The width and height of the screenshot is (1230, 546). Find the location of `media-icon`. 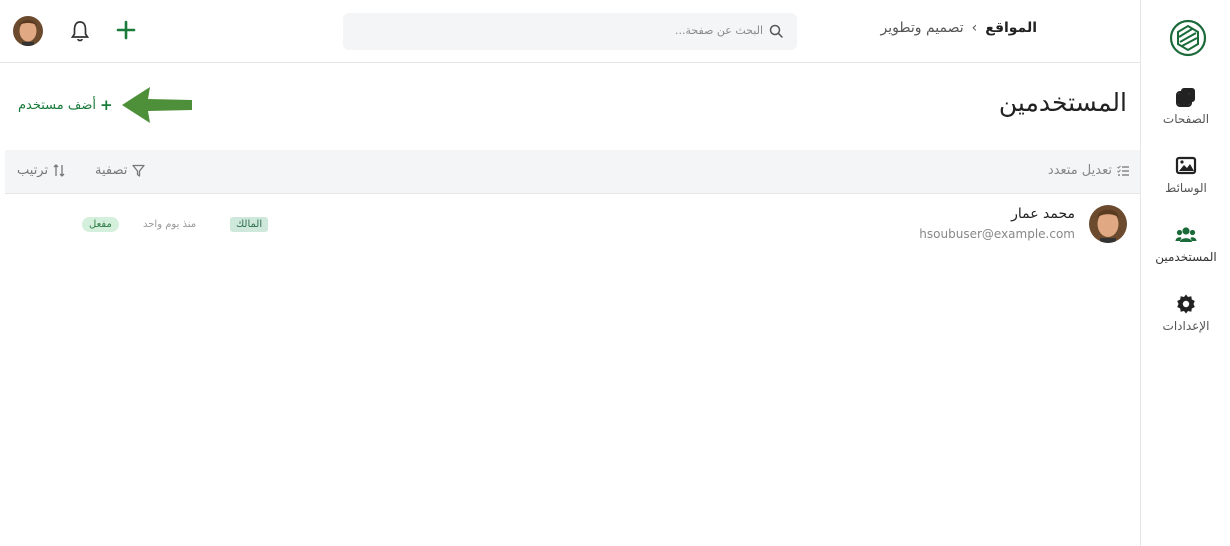

media-icon is located at coordinates (1186, 165).